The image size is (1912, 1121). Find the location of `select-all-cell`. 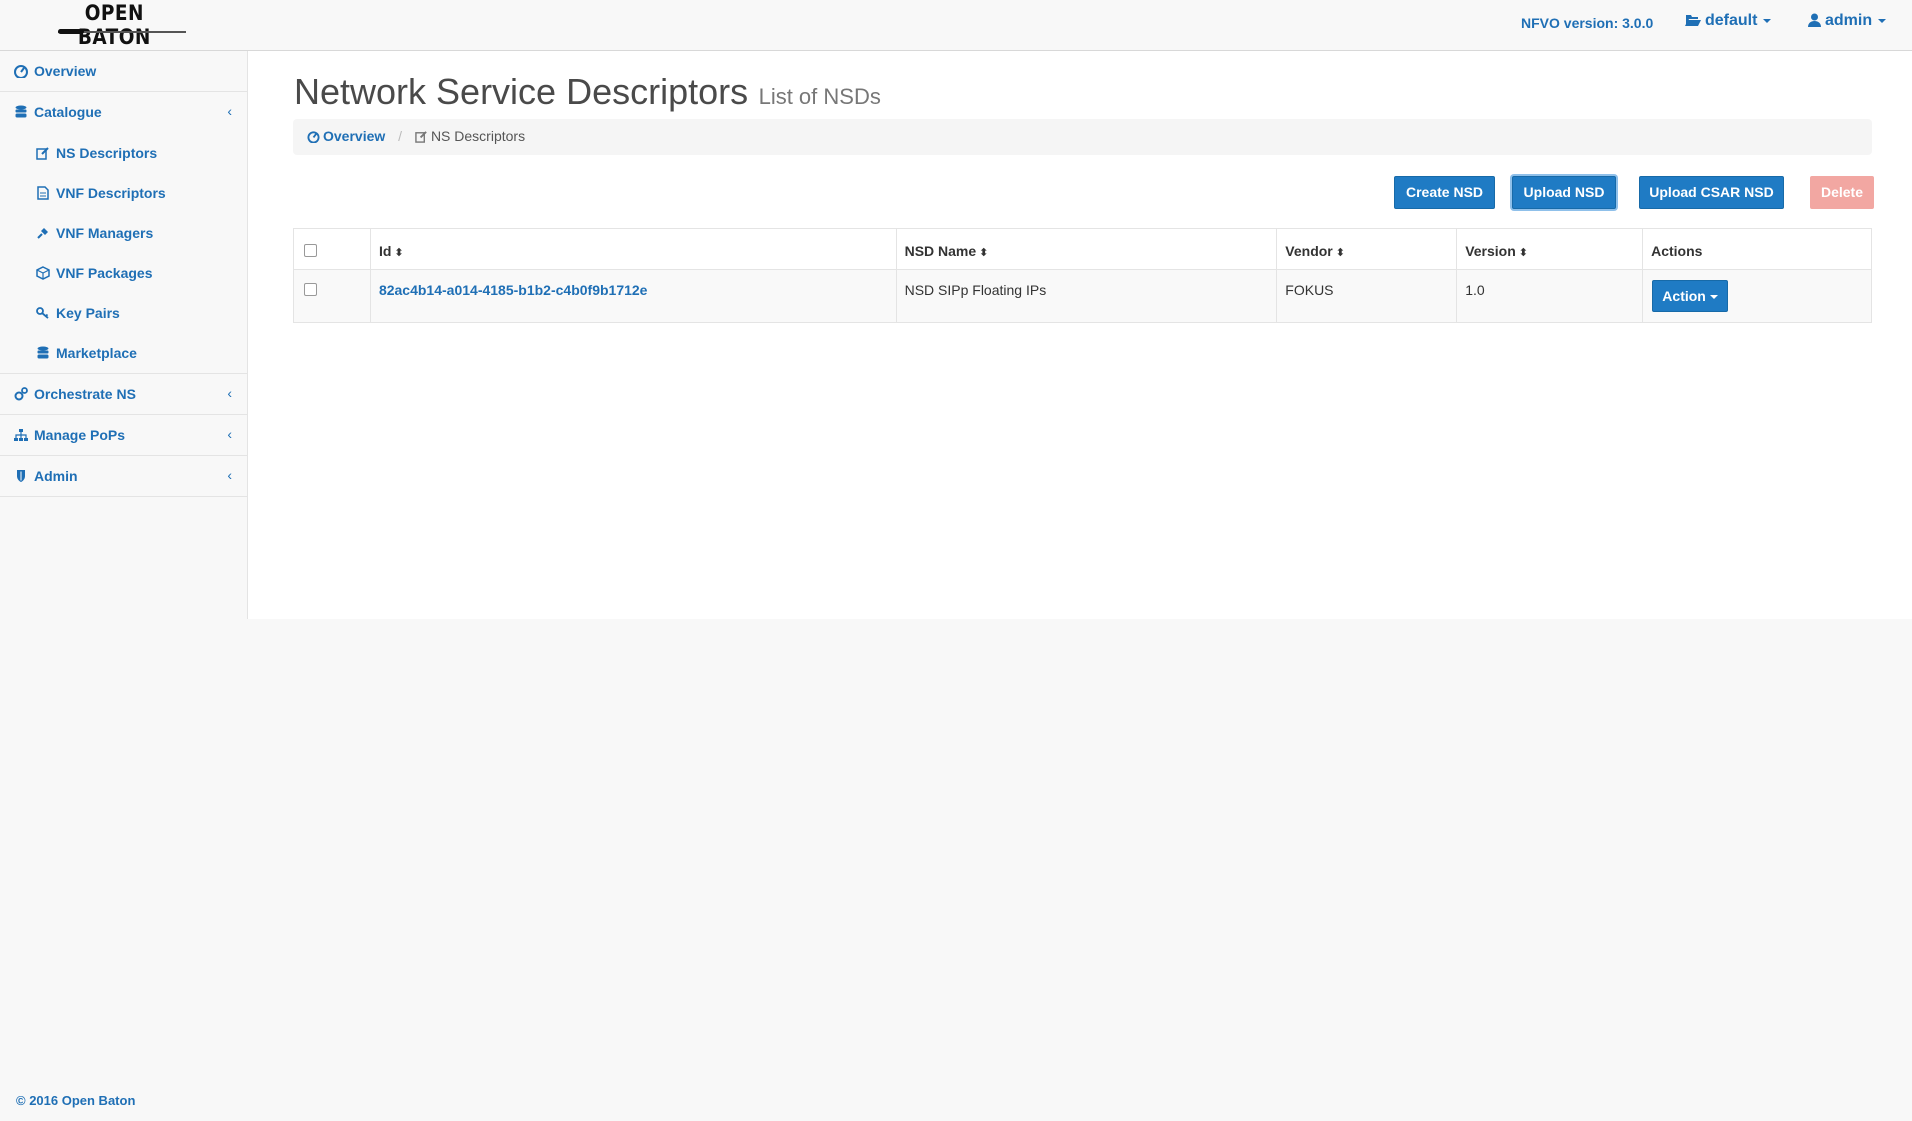

select-all-cell is located at coordinates (332, 249).